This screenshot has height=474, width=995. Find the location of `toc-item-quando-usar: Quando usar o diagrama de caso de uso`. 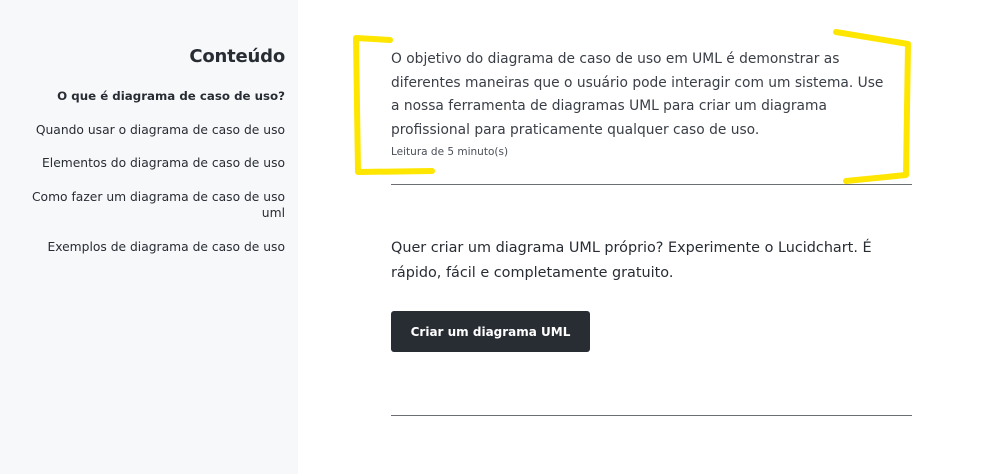

toc-item-quando-usar: Quando usar o diagrama de caso de uso is located at coordinates (150, 130).